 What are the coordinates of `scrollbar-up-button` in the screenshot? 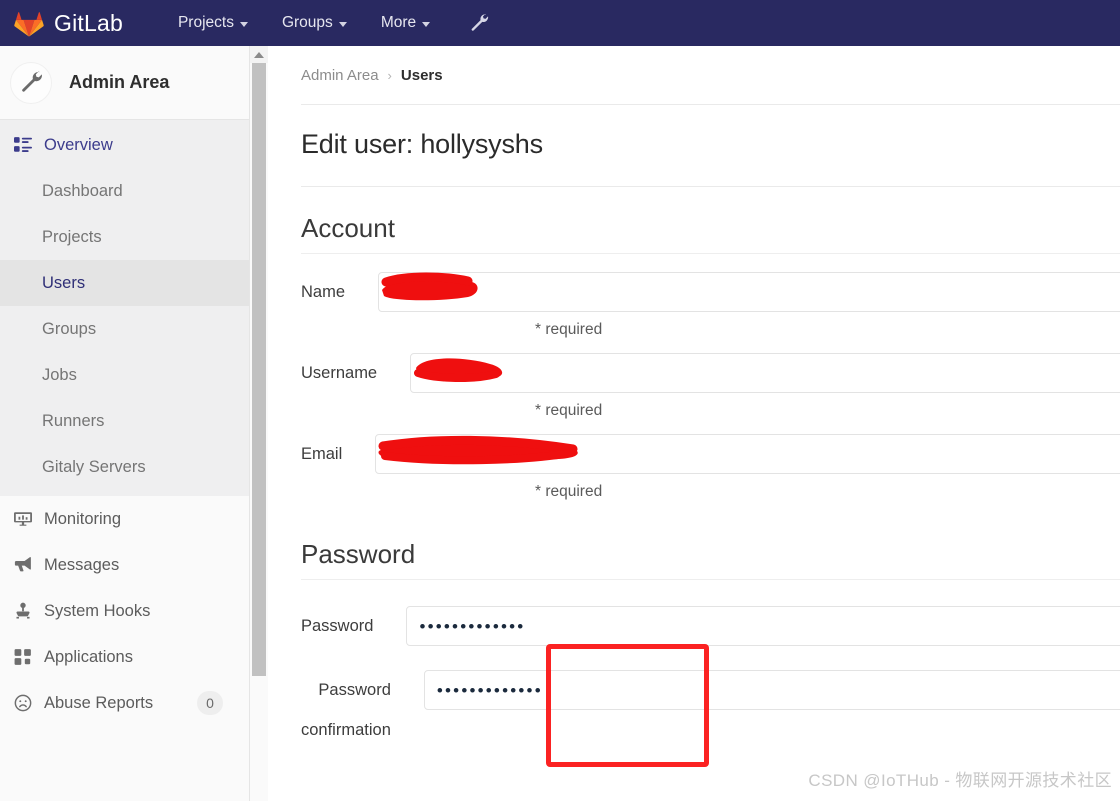 It's located at (259, 54).